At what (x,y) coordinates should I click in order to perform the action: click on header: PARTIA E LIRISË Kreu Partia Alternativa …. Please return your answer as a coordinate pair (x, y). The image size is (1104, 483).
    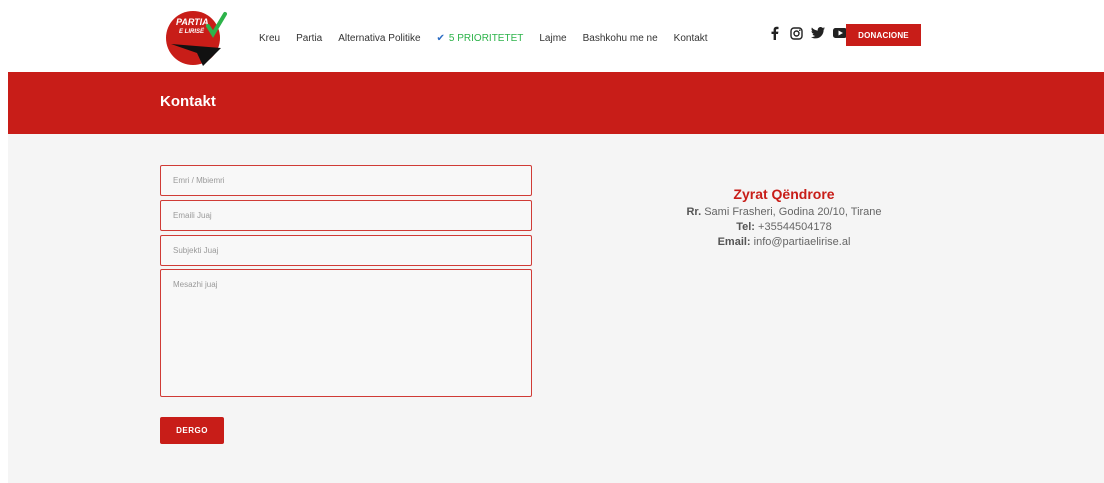
    Looking at the image, I should click on (552, 36).